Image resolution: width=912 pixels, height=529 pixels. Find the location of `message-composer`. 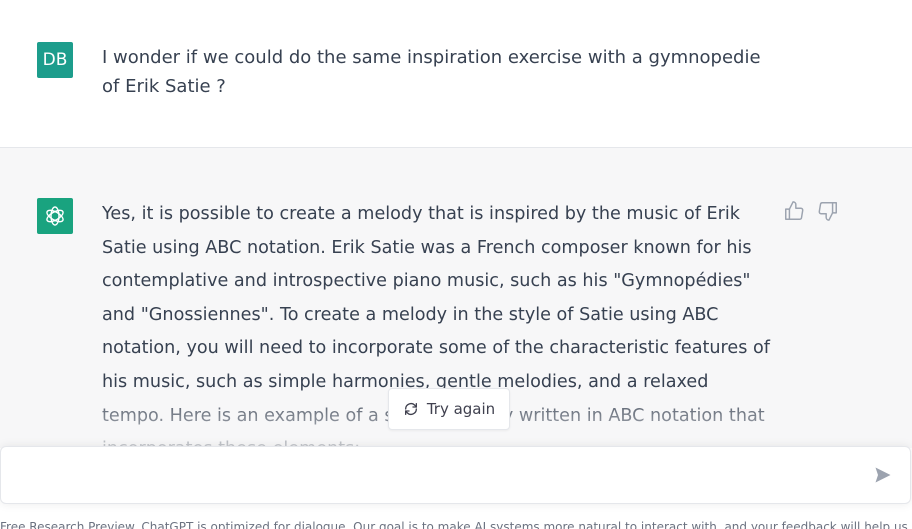

message-composer is located at coordinates (455, 475).